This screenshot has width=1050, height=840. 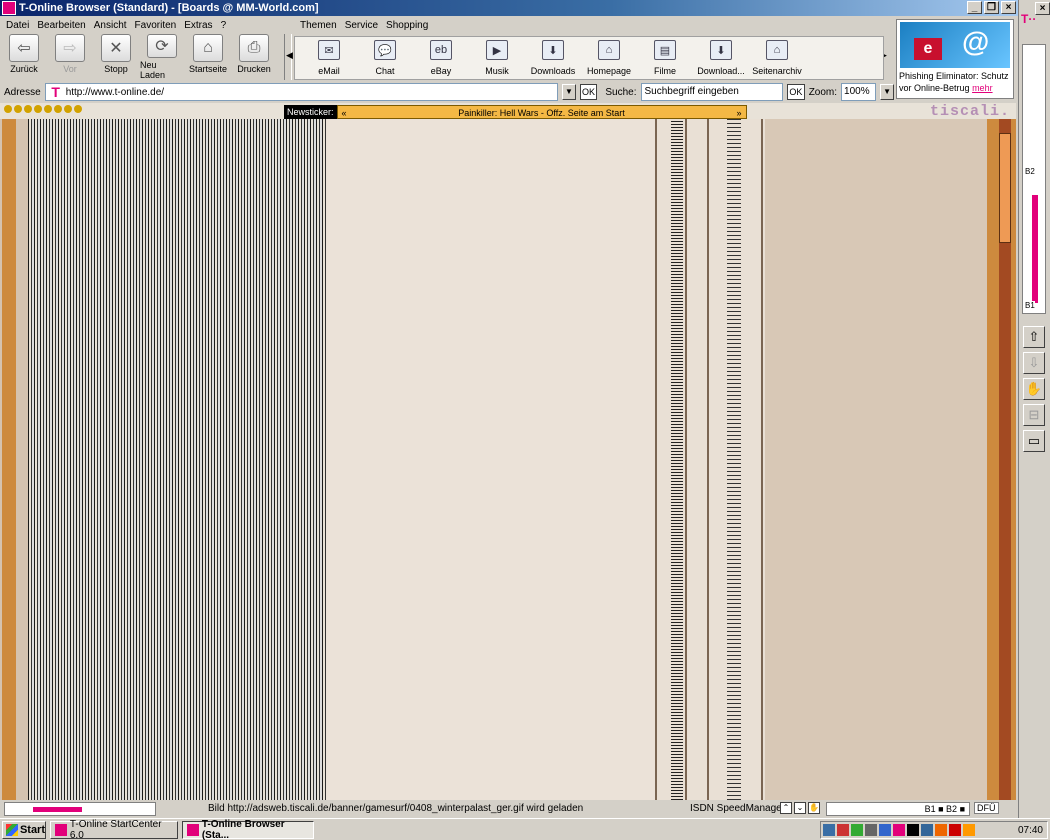 What do you see at coordinates (61, 25) in the screenshot?
I see `menu-bearbeiten: Bearbeiten` at bounding box center [61, 25].